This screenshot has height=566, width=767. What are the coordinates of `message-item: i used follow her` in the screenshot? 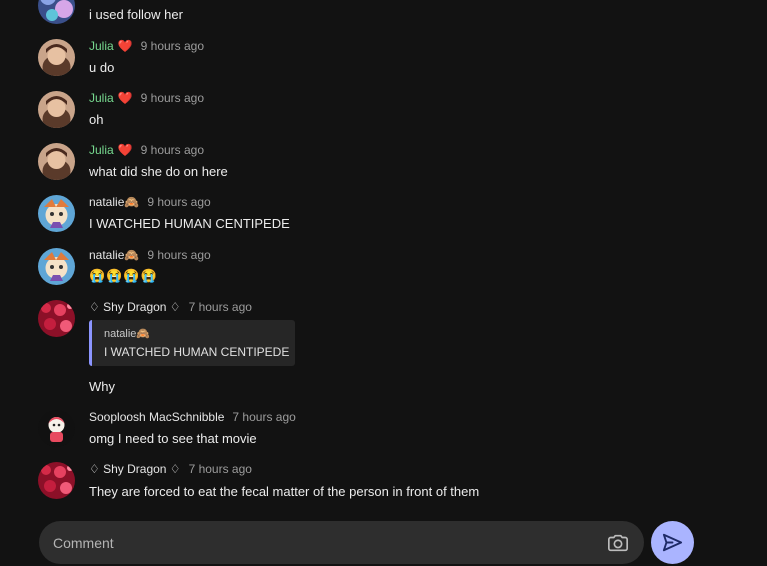 It's located at (388, 14).